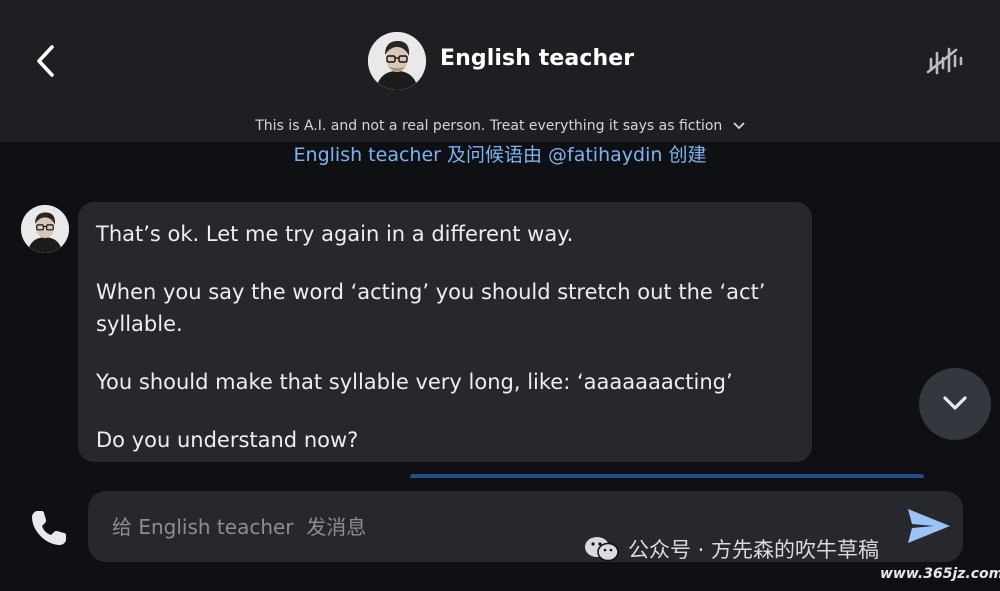 The height and width of the screenshot is (591, 1000). Describe the element at coordinates (500, 153) in the screenshot. I see `creator-credit-link: English teacher 及问候语由 @fatihaydin 创建` at that location.